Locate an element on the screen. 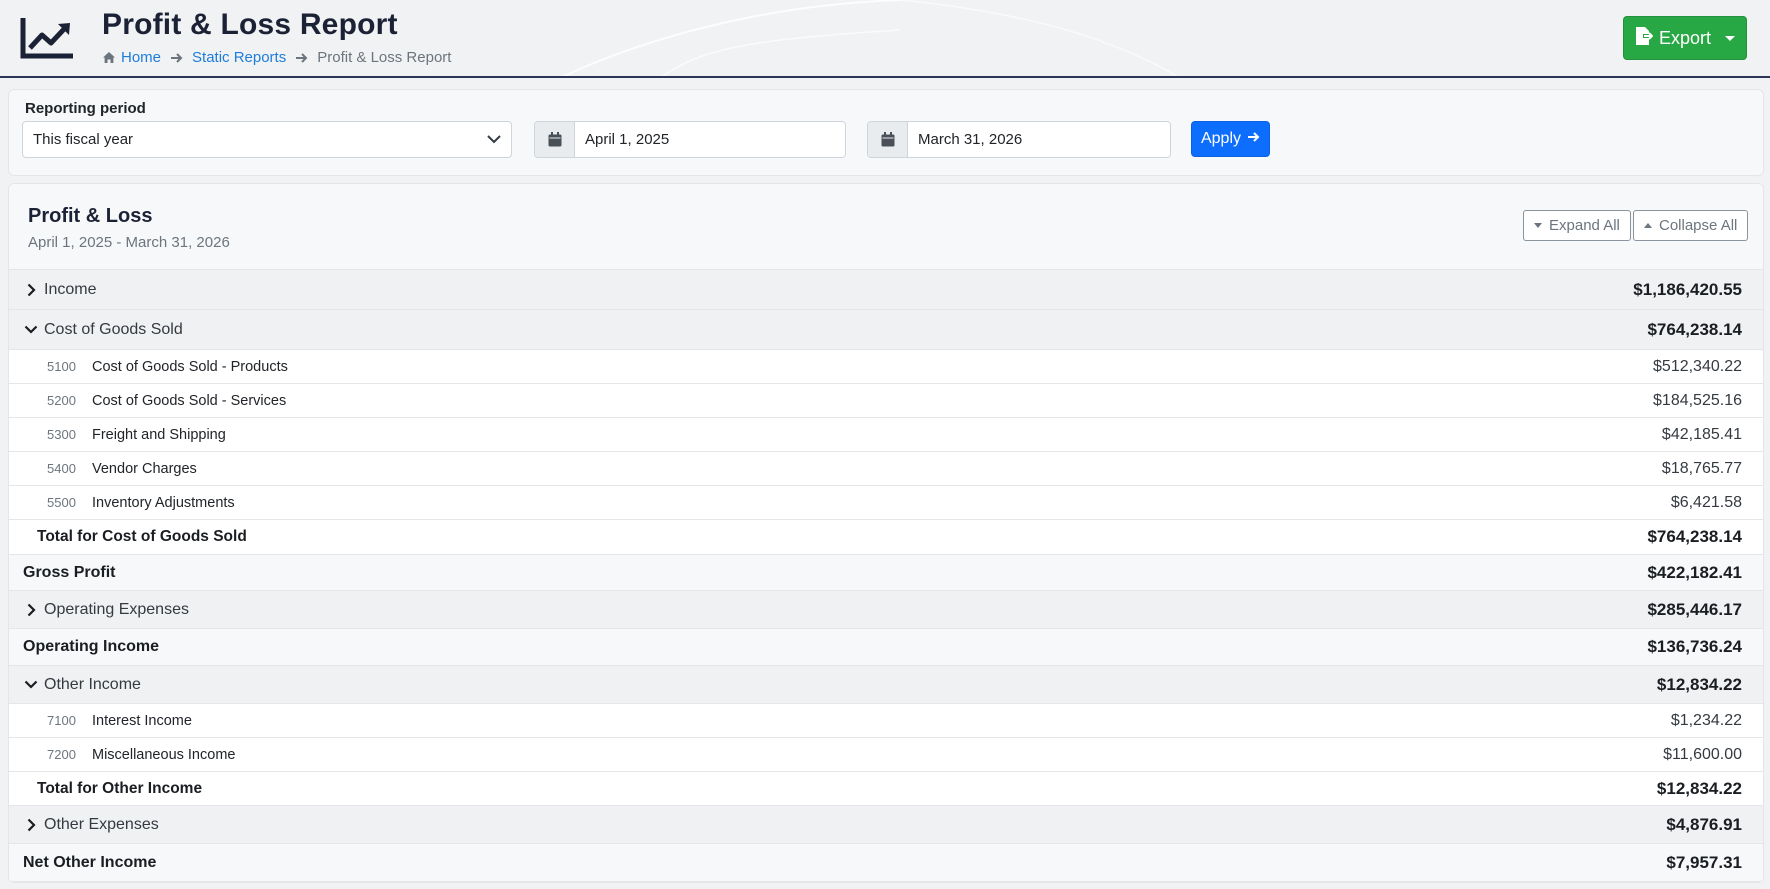 The width and height of the screenshot is (1770, 889). expand-all-button: Expand All is located at coordinates (1577, 225).